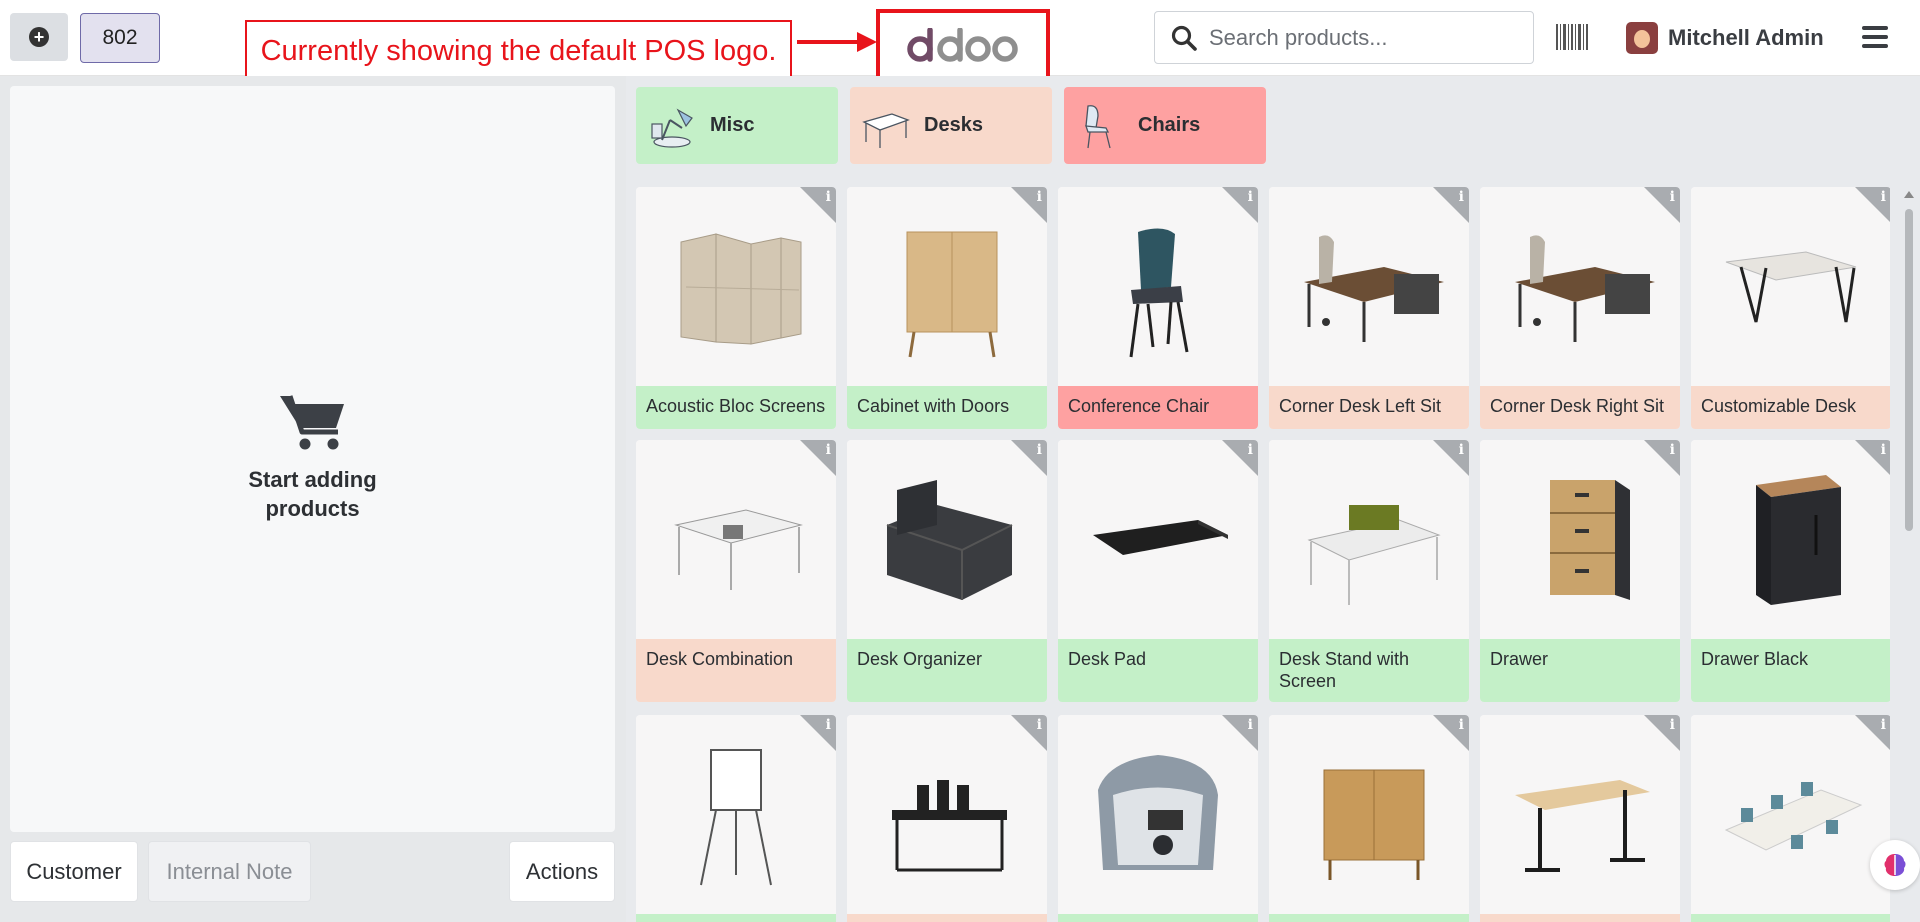 The image size is (1920, 922). Describe the element at coordinates (518, 51) in the screenshot. I see `annotation-callout: Currently showing the default POS logo.` at that location.